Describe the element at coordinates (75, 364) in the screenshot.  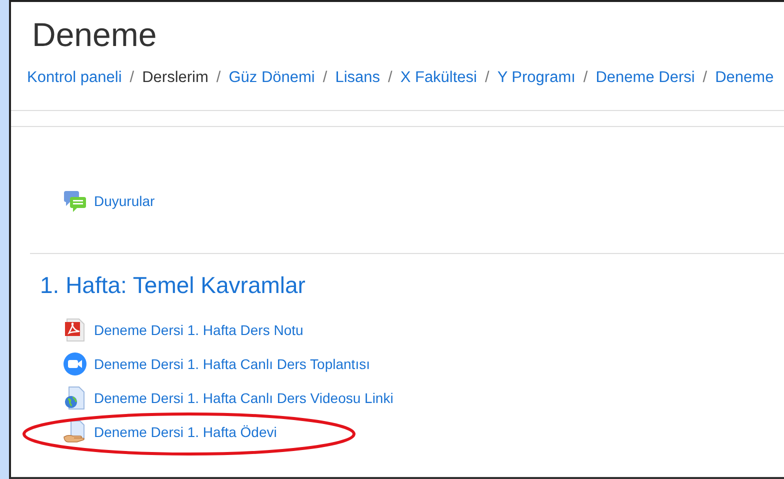
I see `video-camera-icon` at that location.